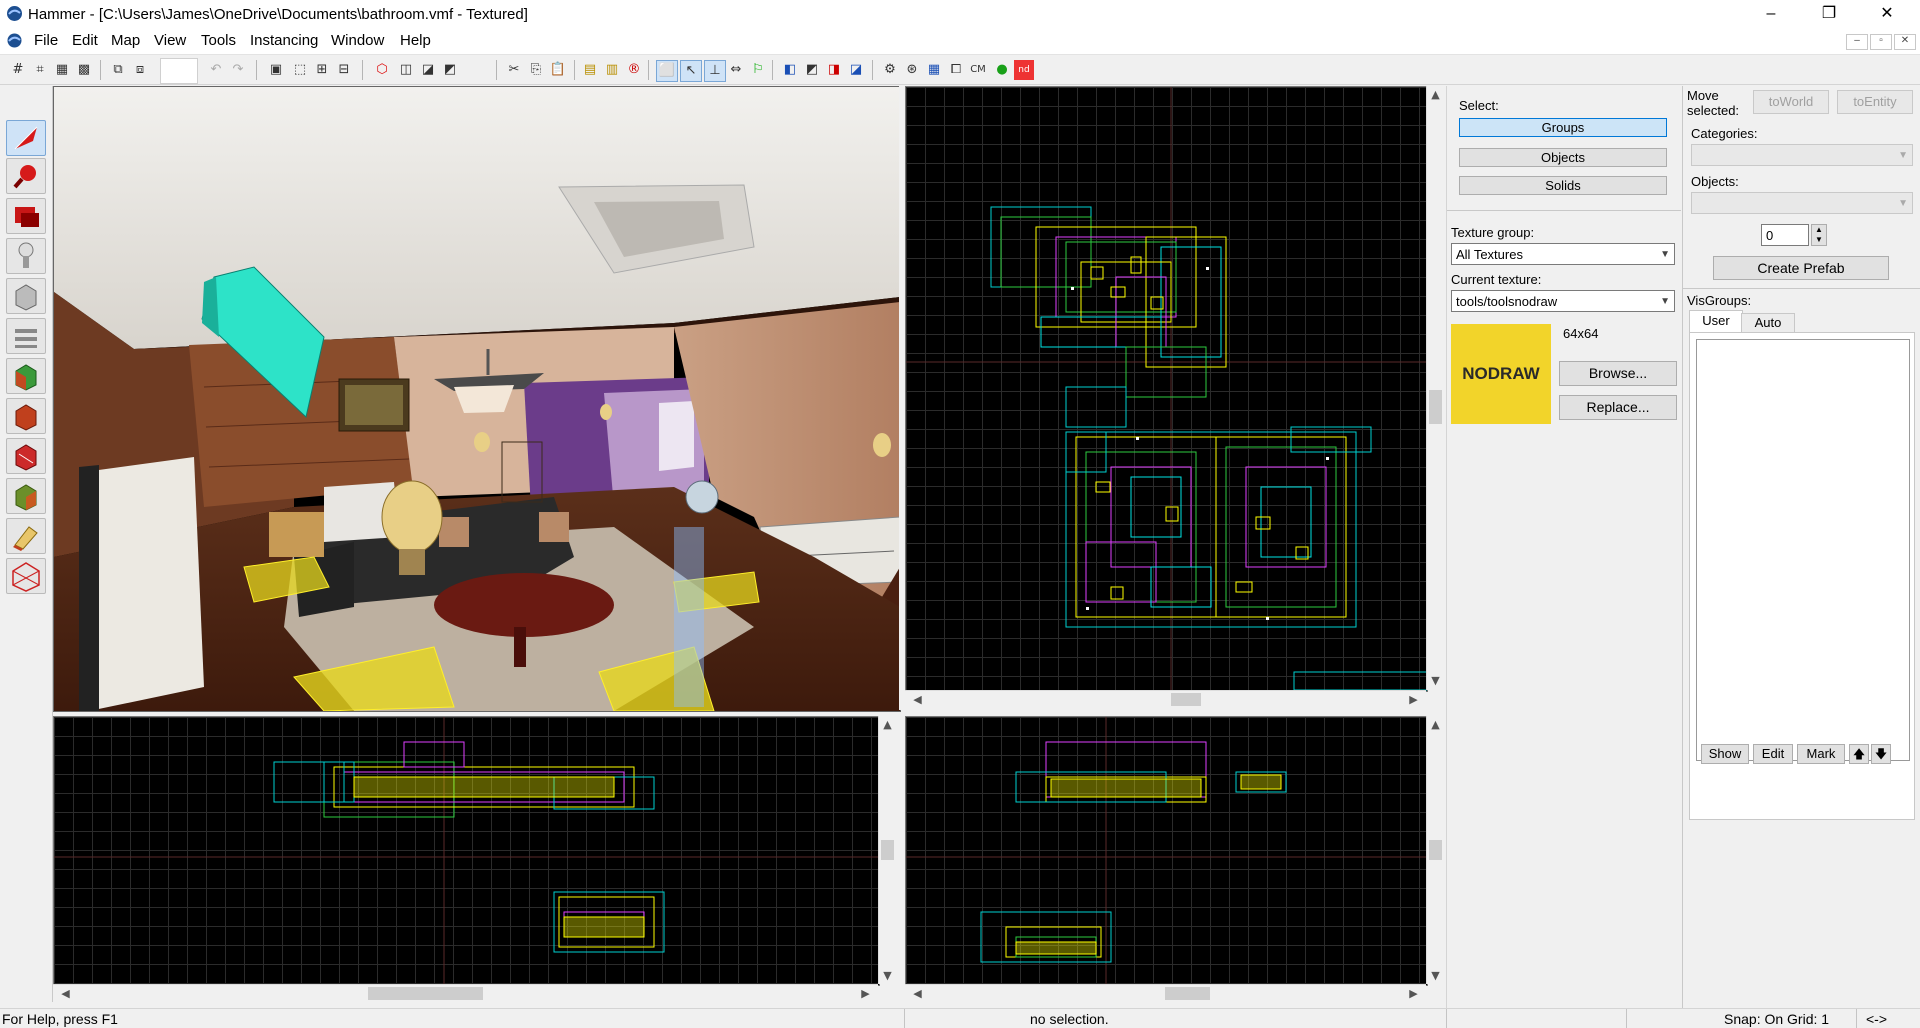 The height and width of the screenshot is (1028, 1920). I want to click on move-down-arrow-icon: 🡇, so click(1881, 754).